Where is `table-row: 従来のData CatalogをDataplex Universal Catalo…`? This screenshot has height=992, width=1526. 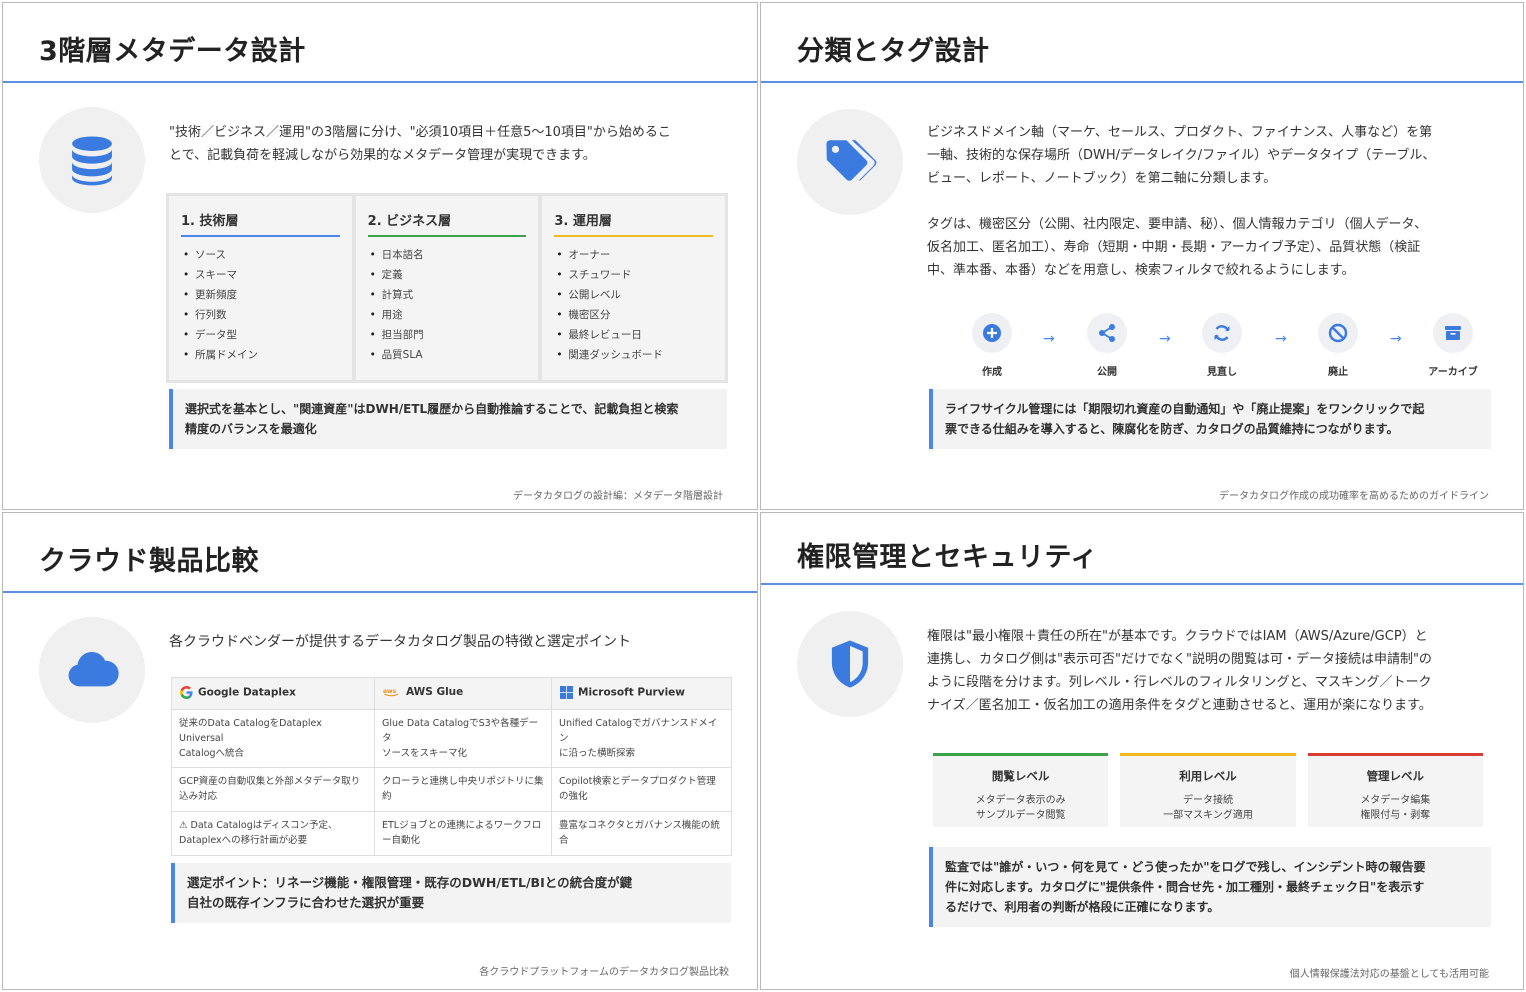
table-row: 従来のData CatalogをDataplex Universal Catalo… is located at coordinates (451, 738).